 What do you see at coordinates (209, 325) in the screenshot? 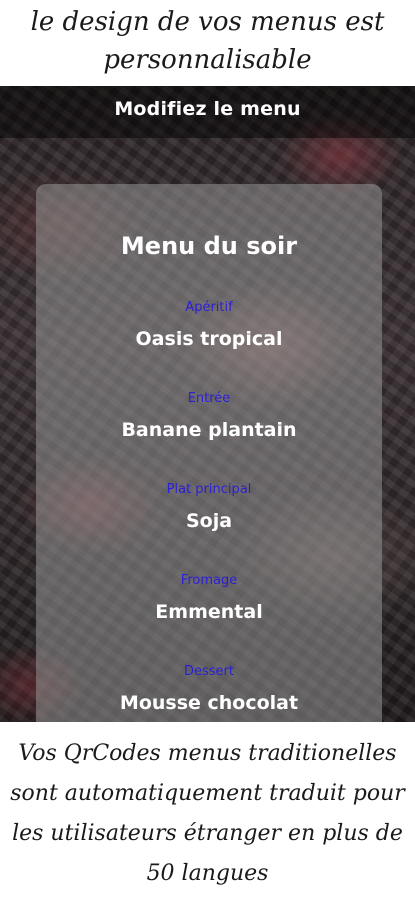
I see `course-aperitif: Apéritif Oasis tropical` at bounding box center [209, 325].